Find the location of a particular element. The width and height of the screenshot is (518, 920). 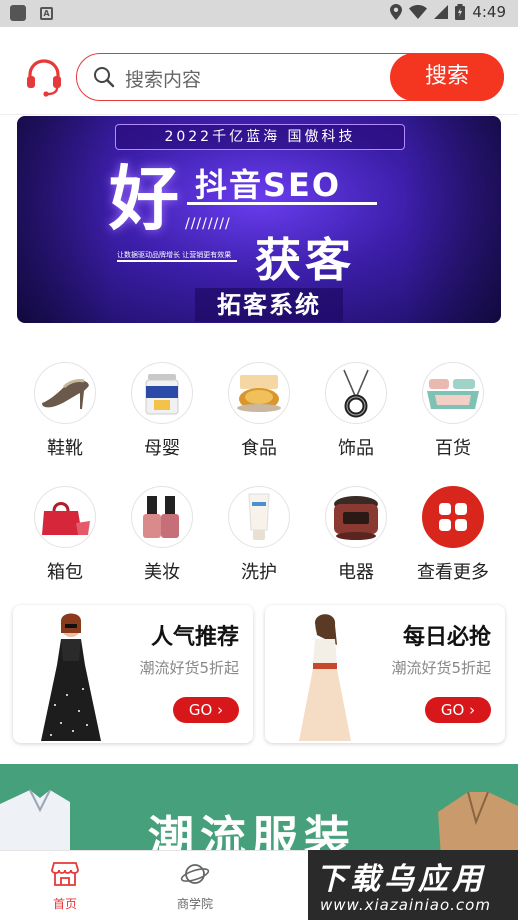

category-label: 百货 is located at coordinates (453, 448).